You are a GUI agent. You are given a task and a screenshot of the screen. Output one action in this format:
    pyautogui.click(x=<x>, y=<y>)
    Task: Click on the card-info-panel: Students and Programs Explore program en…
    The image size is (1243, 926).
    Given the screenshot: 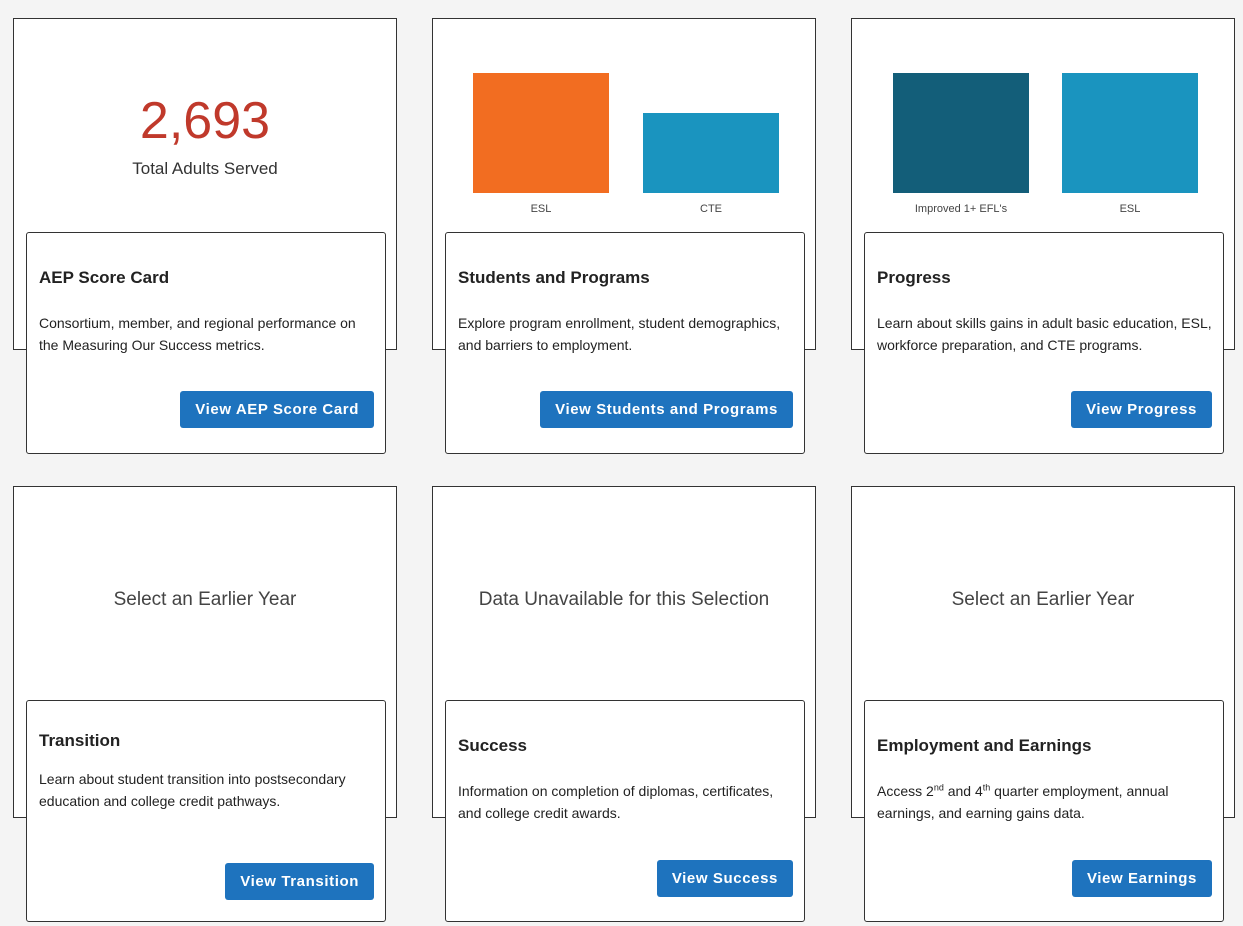 What is the action you would take?
    pyautogui.click(x=625, y=343)
    